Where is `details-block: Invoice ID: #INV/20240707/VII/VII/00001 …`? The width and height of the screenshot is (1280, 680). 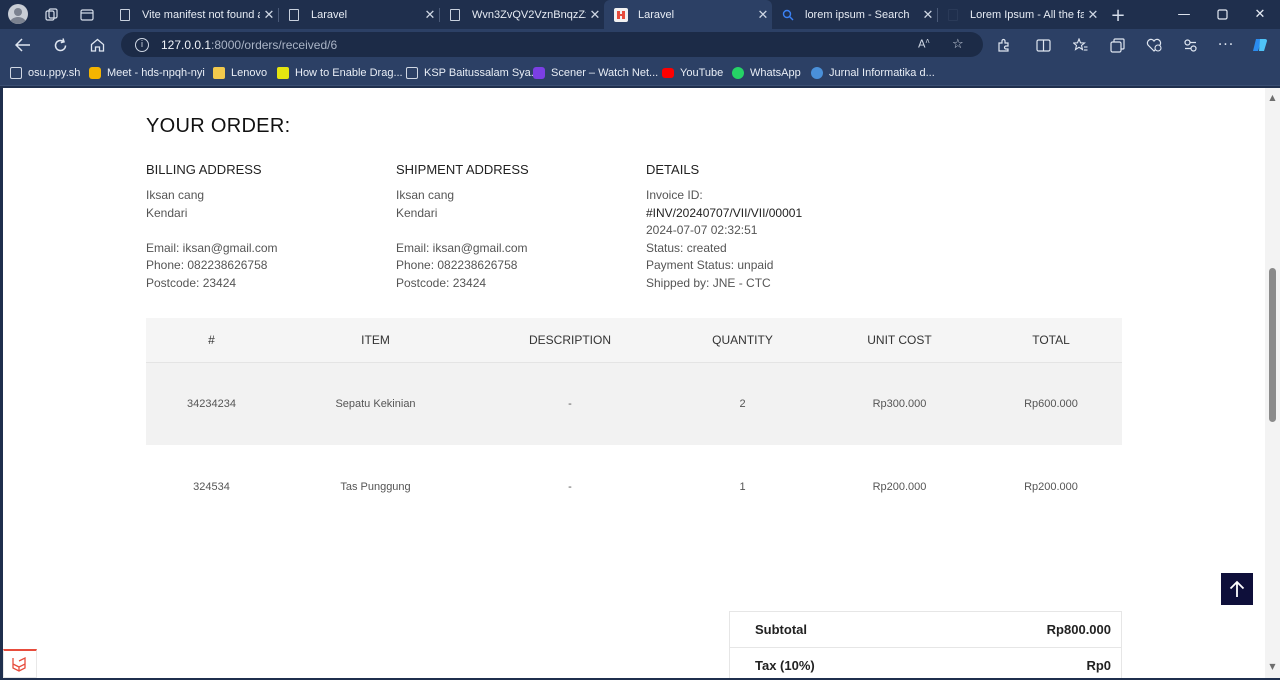 details-block: Invoice ID: #INV/20240707/VII/VII/00001 … is located at coordinates (724, 239).